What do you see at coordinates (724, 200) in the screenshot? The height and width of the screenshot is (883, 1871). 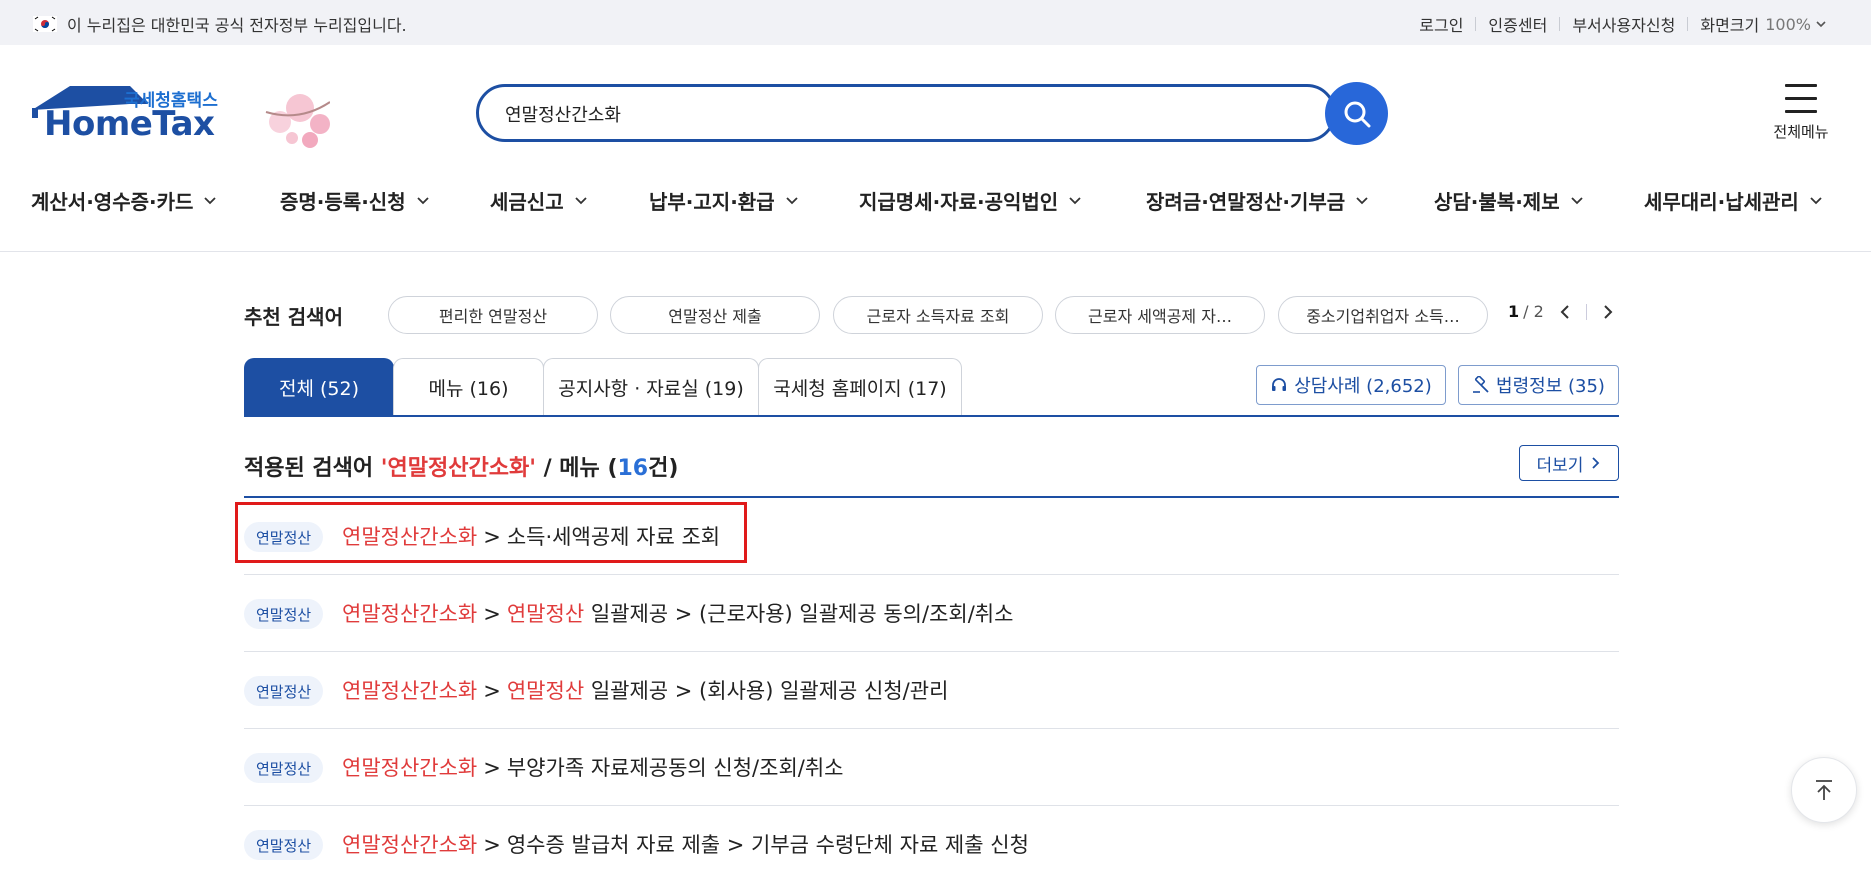 I see `nav-item-payment: 납부·고지·환급` at bounding box center [724, 200].